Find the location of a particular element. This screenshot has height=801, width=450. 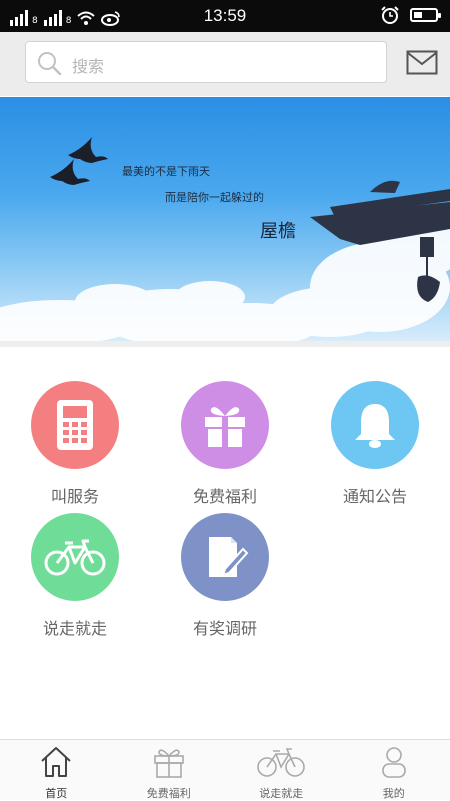

bottom-tab-bar: 首页 免费福利 说走就走 我的 is located at coordinates (225, 769).